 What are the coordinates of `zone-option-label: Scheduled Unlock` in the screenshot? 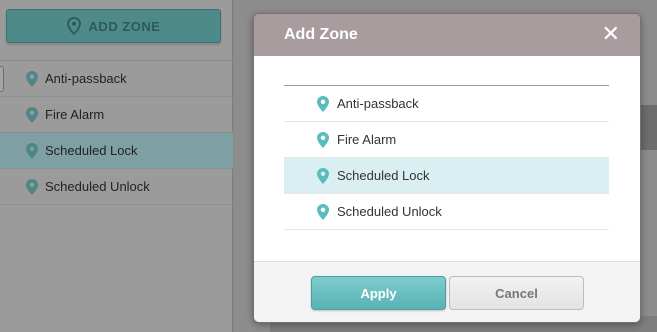 It's located at (389, 211).